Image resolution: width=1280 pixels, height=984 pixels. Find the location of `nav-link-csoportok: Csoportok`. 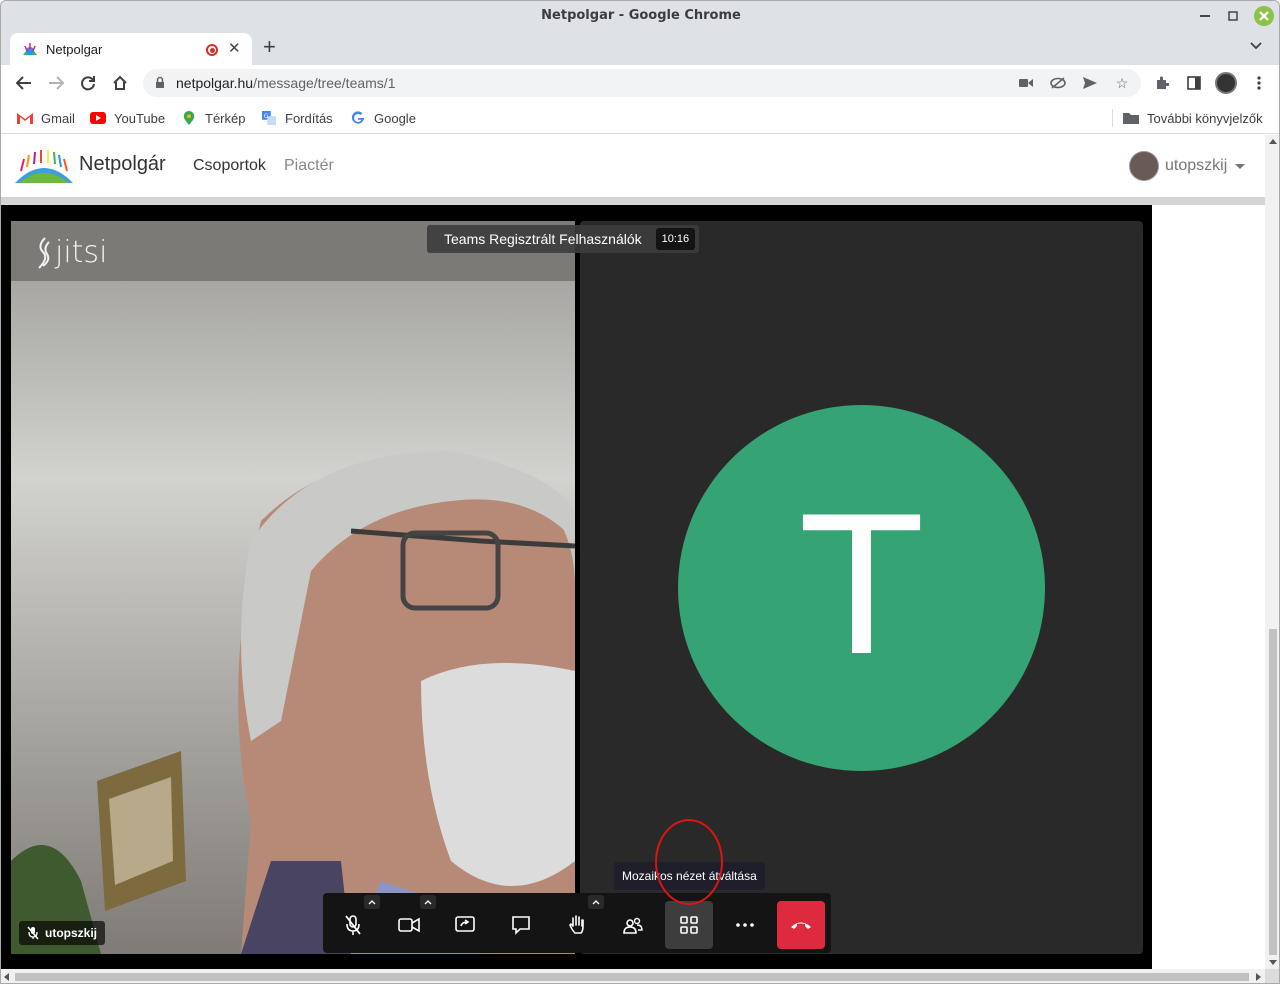

nav-link-csoportok: Csoportok is located at coordinates (229, 166).